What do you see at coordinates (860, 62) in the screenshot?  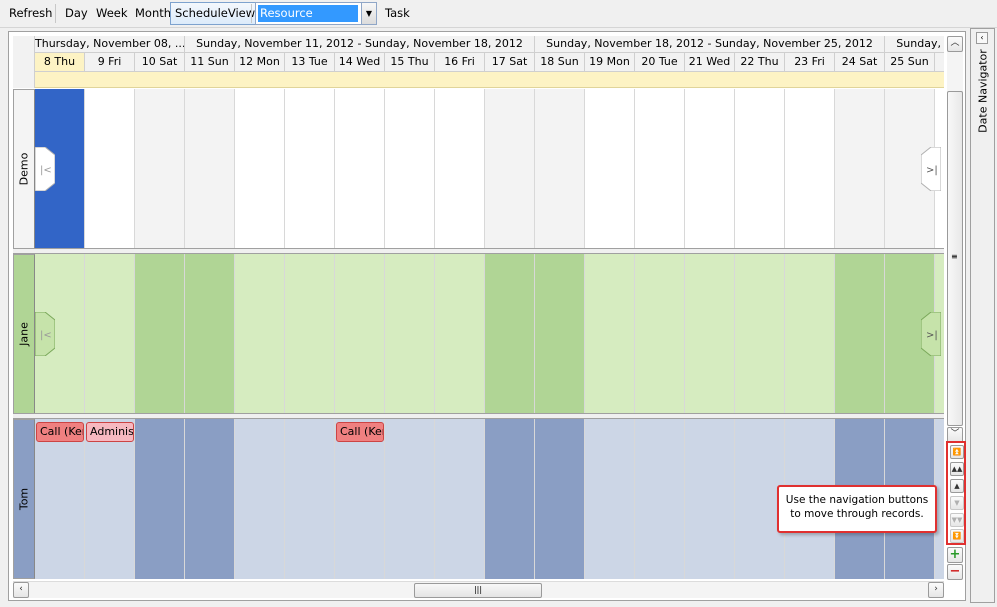 I see `day-header-cell: 24 Sat` at bounding box center [860, 62].